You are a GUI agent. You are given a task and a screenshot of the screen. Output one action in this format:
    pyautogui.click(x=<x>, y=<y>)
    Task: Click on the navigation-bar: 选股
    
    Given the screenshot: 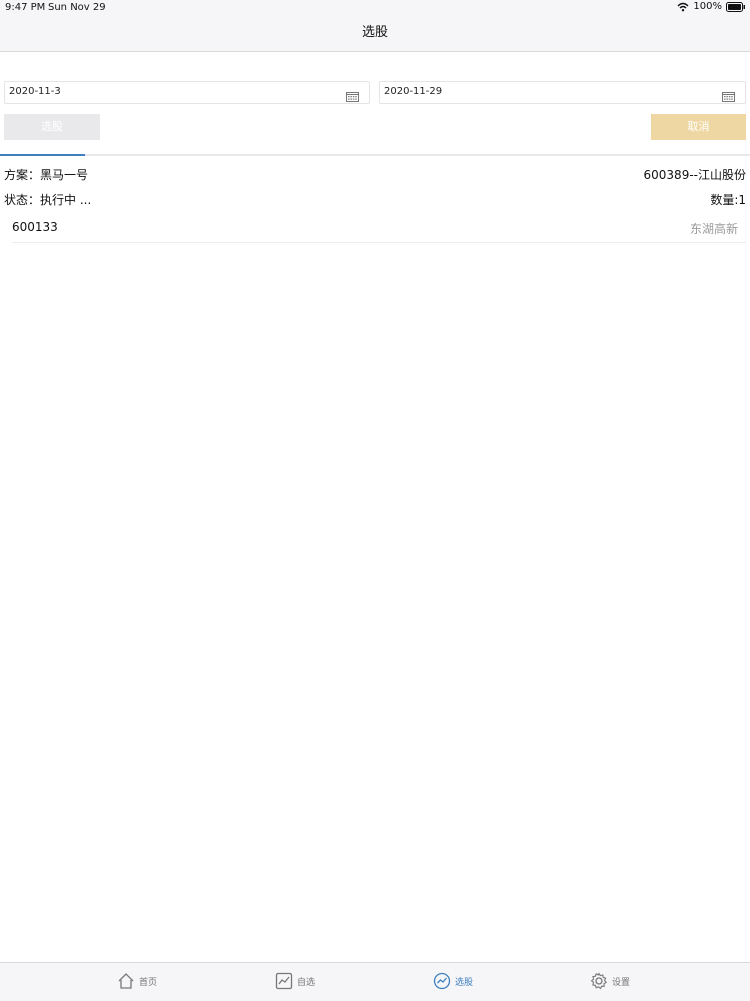 What is the action you would take?
    pyautogui.click(x=375, y=34)
    